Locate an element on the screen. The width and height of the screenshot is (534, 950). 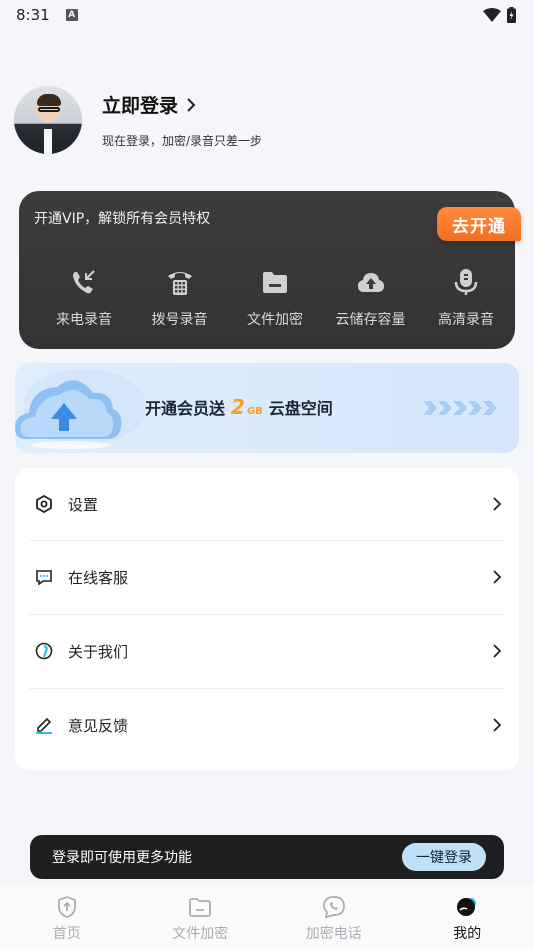
notification-icon: A is located at coordinates (71, 15).